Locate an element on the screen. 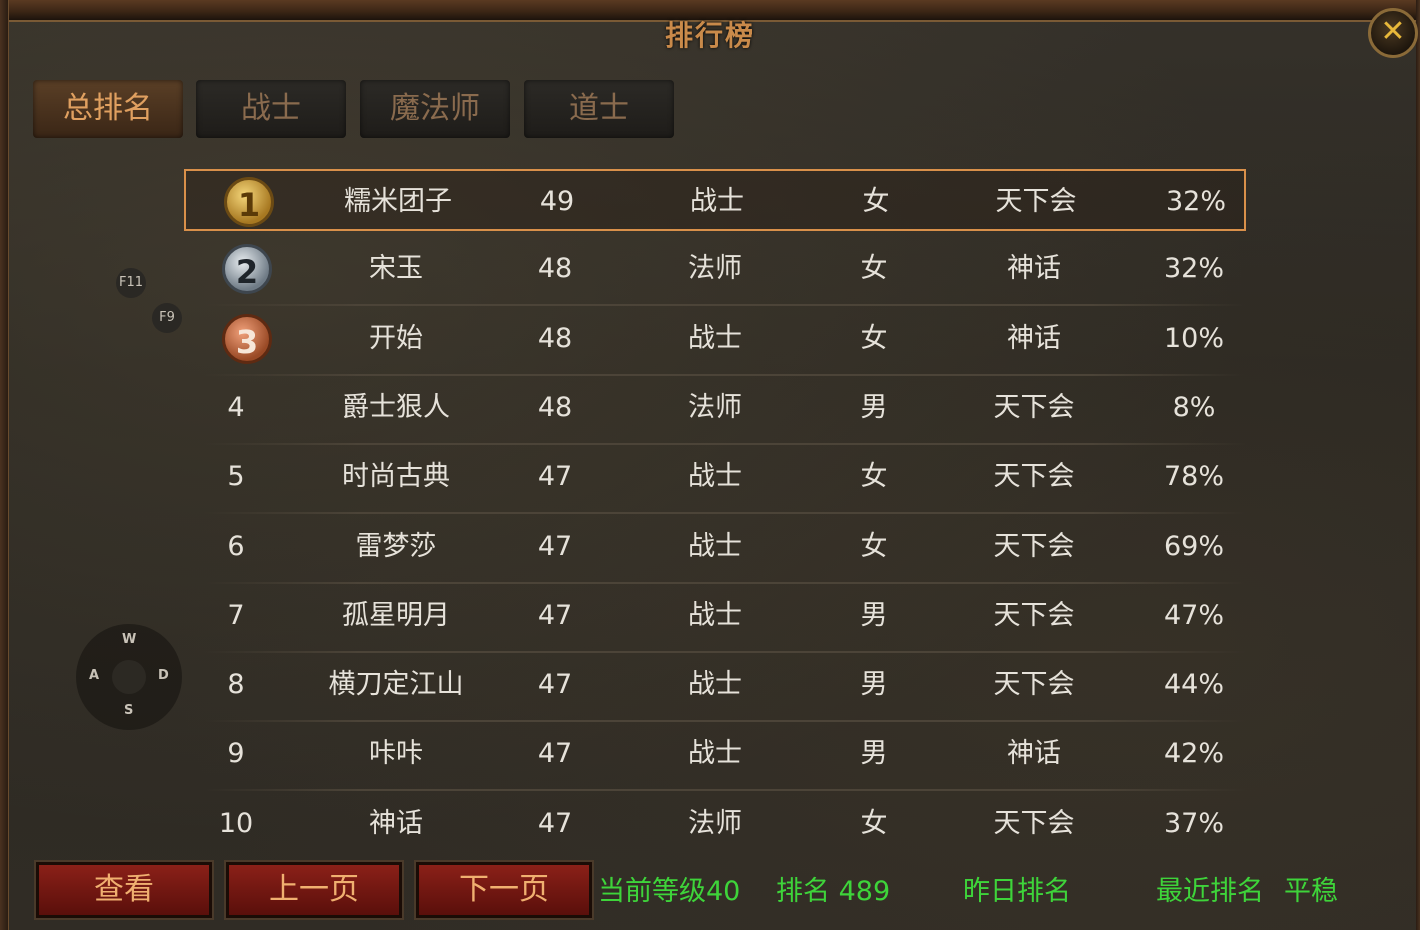  joystick-key-left: A is located at coordinates (94, 675).